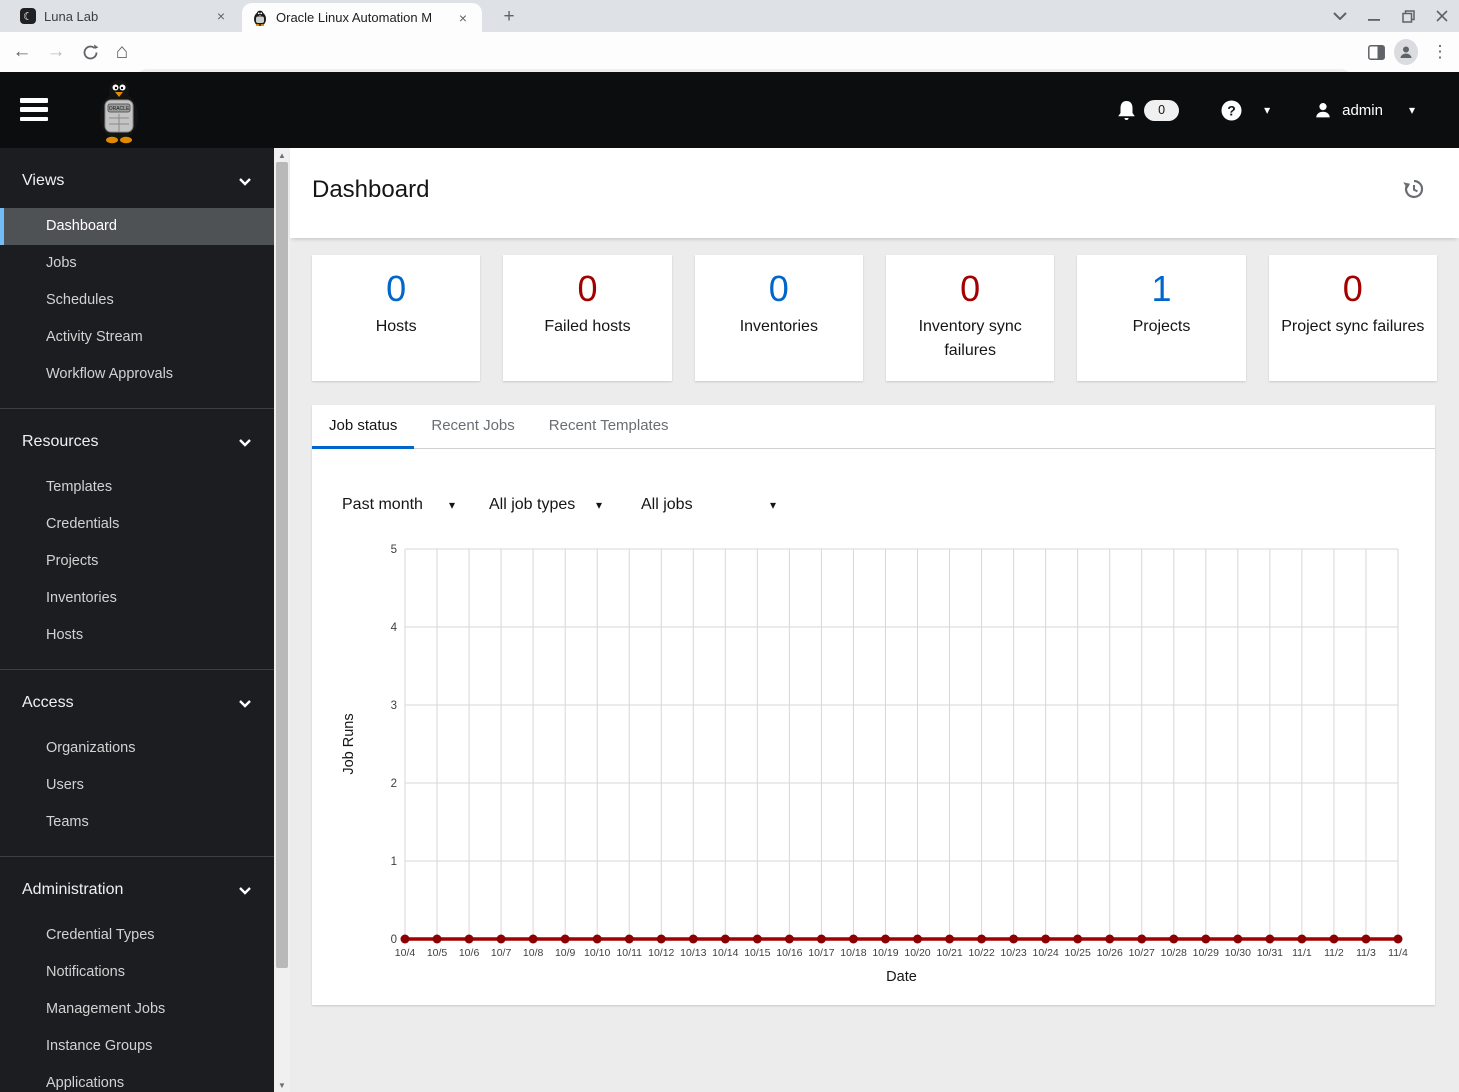  What do you see at coordinates (137, 487) in the screenshot?
I see `sidebar-item-templates: Templates` at bounding box center [137, 487].